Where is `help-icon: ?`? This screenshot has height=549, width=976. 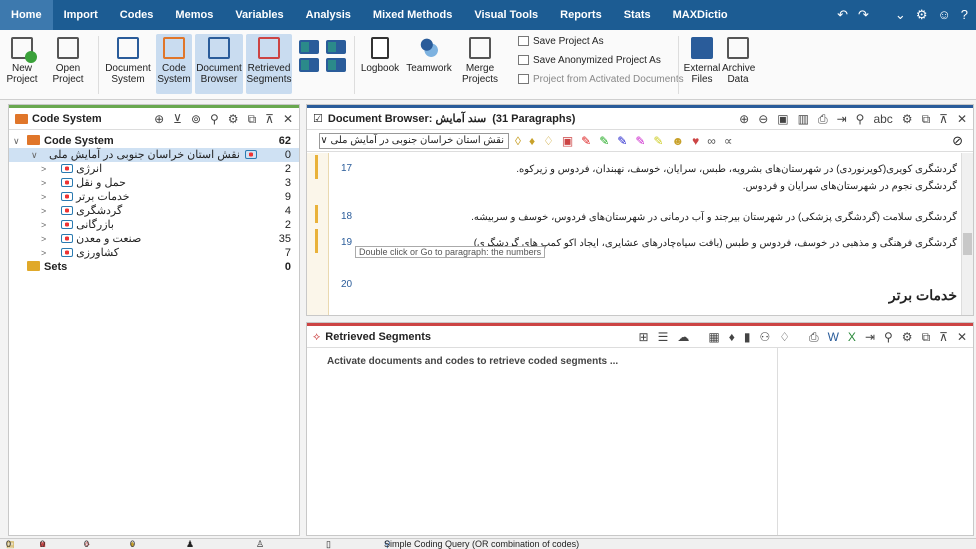
help-icon: ? is located at coordinates (964, 15).